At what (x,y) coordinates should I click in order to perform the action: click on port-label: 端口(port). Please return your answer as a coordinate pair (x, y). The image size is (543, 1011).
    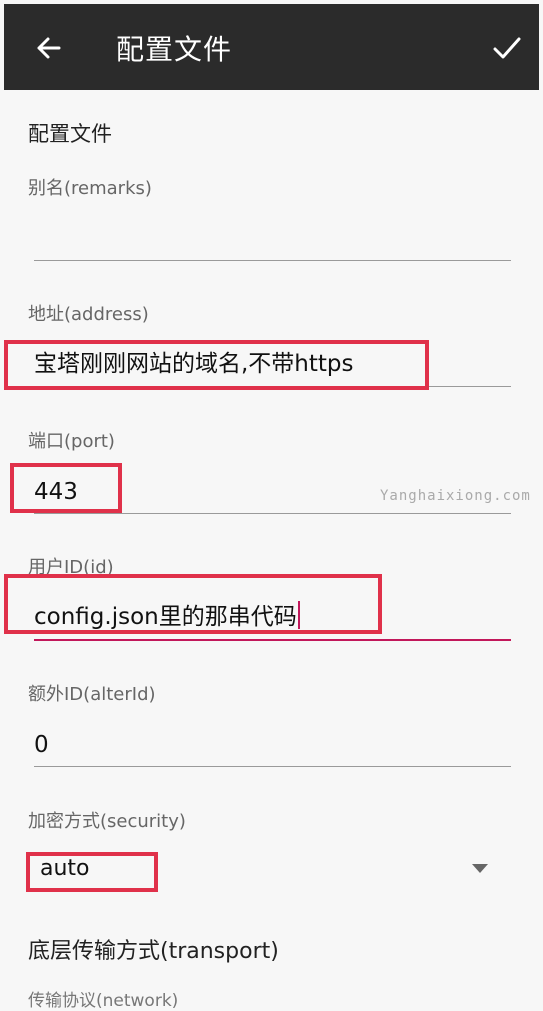
    Looking at the image, I should click on (71, 441).